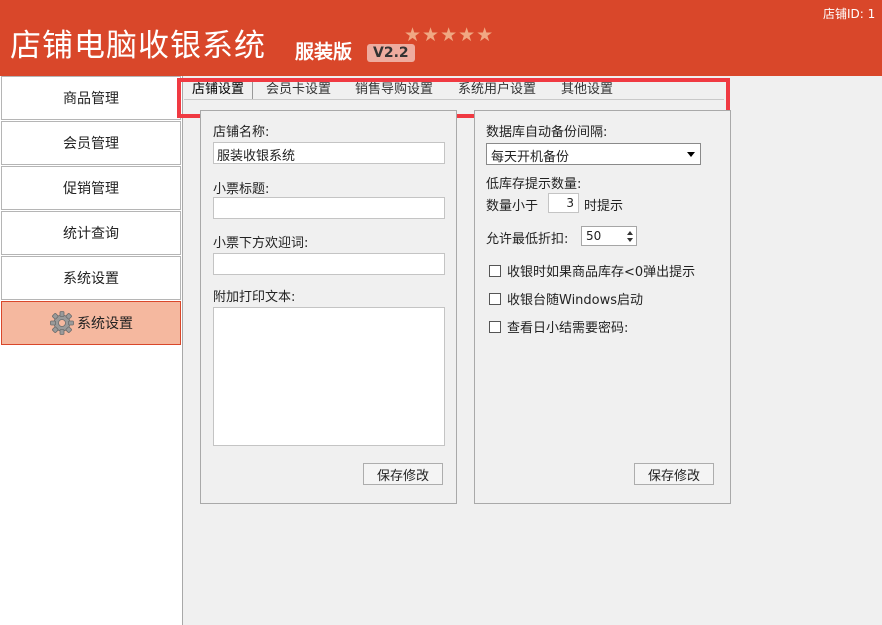 The image size is (882, 625). Describe the element at coordinates (391, 53) in the screenshot. I see `version-badge: V2.2` at that location.